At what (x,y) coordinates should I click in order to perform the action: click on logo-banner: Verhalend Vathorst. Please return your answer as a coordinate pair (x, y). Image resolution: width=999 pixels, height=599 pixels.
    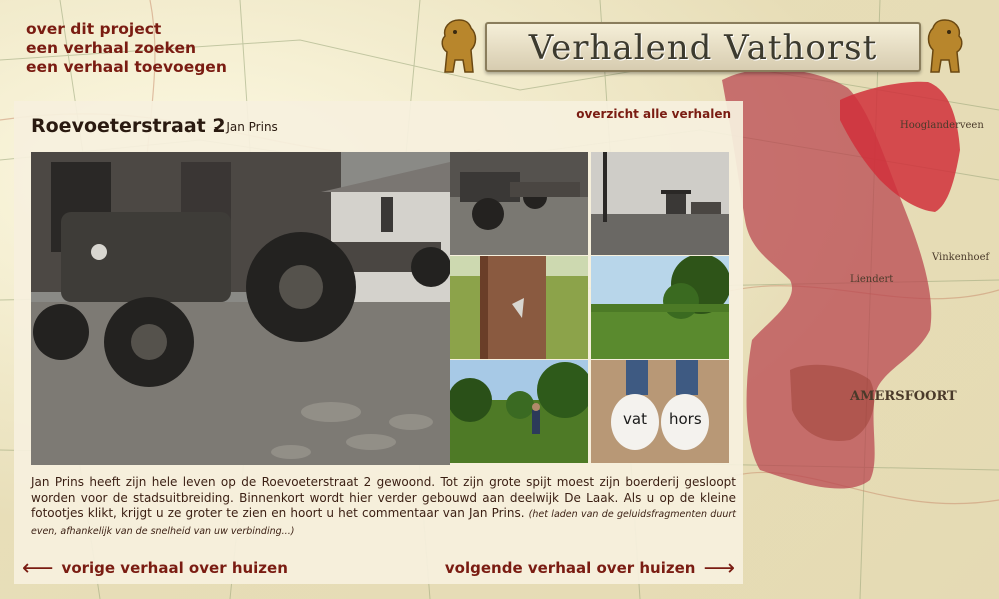
    Looking at the image, I should click on (703, 47).